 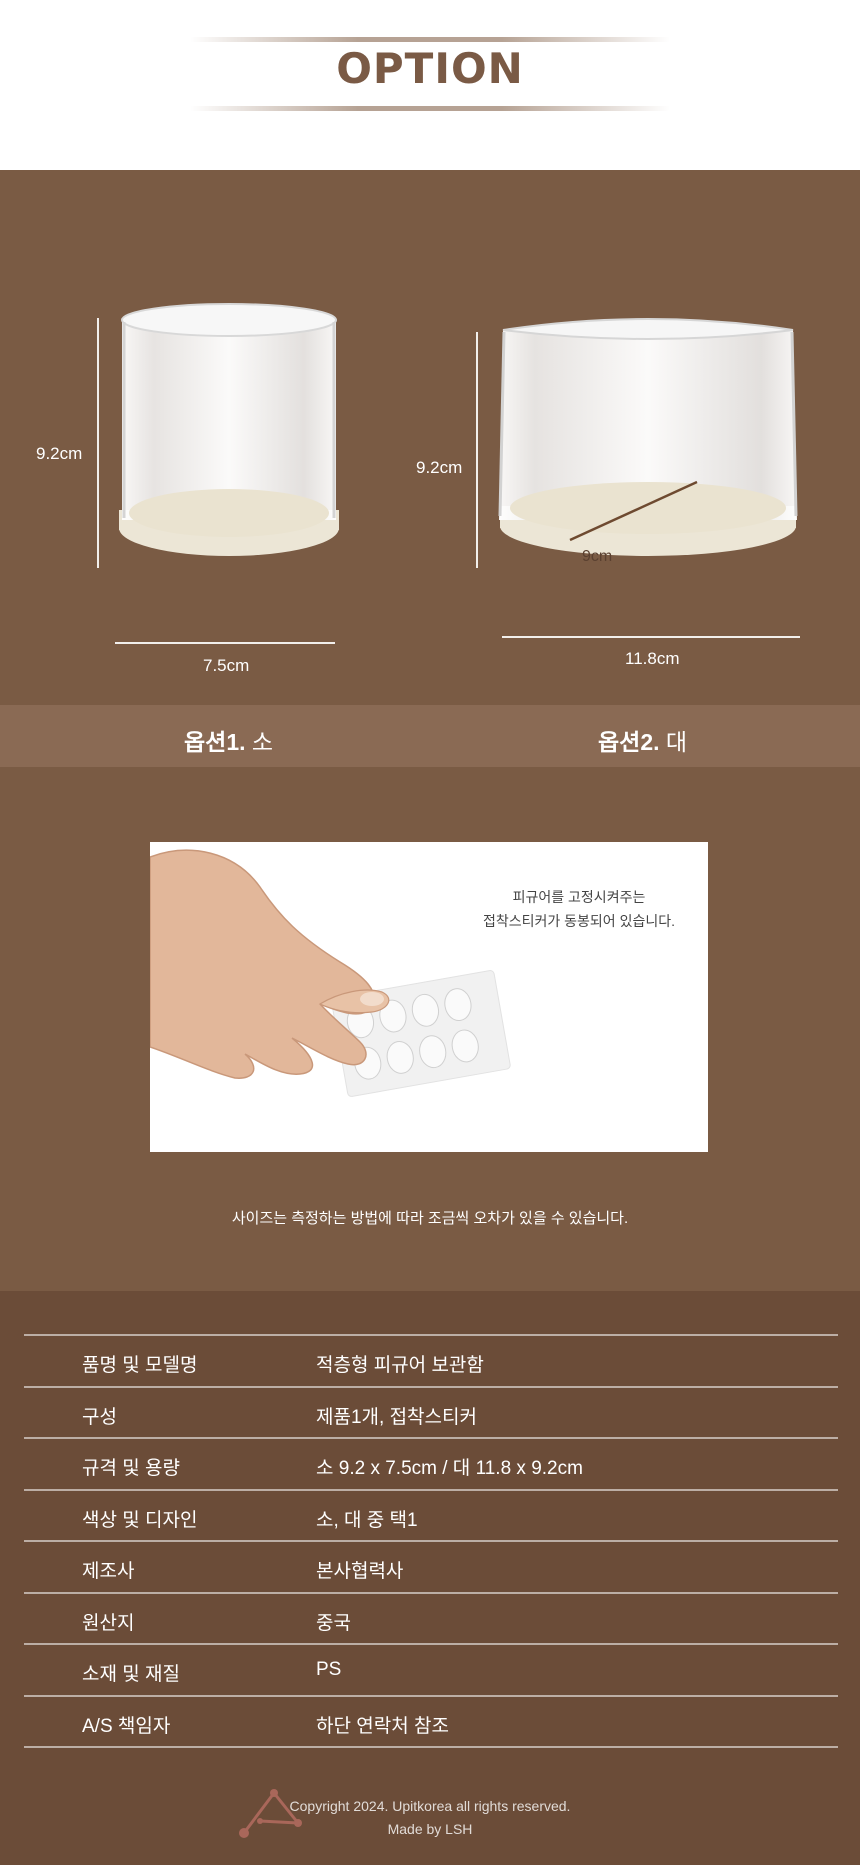 I want to click on option1-label: 옵션1. 소, so click(x=228, y=740).